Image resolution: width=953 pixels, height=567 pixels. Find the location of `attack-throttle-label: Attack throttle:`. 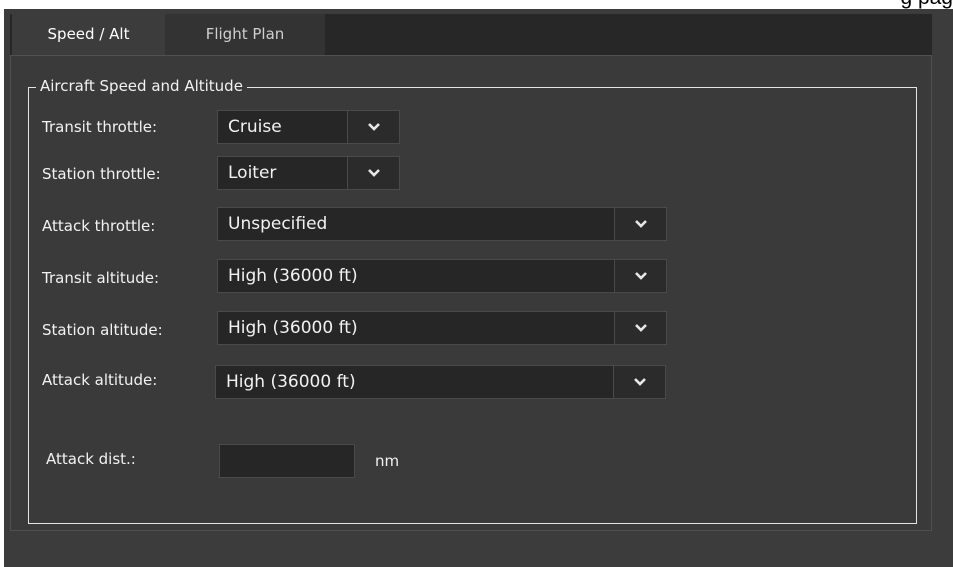

attack-throttle-label: Attack throttle: is located at coordinates (99, 226).